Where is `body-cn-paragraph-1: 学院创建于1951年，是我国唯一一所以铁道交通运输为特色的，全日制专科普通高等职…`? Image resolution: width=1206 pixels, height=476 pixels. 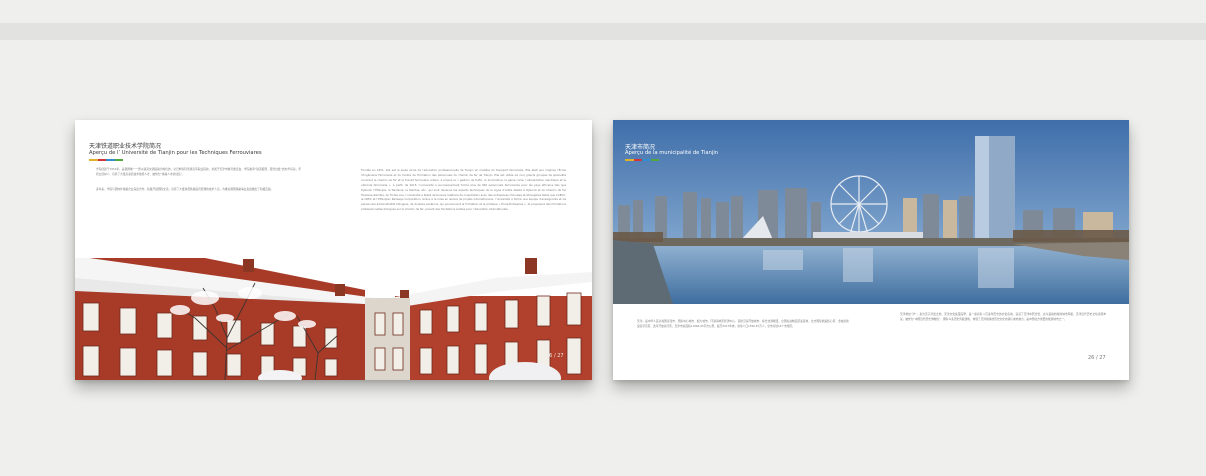
body-cn-paragraph-1: 学院创建于1951年，是我国唯一一所以铁道交通运输为特色的，全日制专科普通高等职… is located at coordinates (198, 171).